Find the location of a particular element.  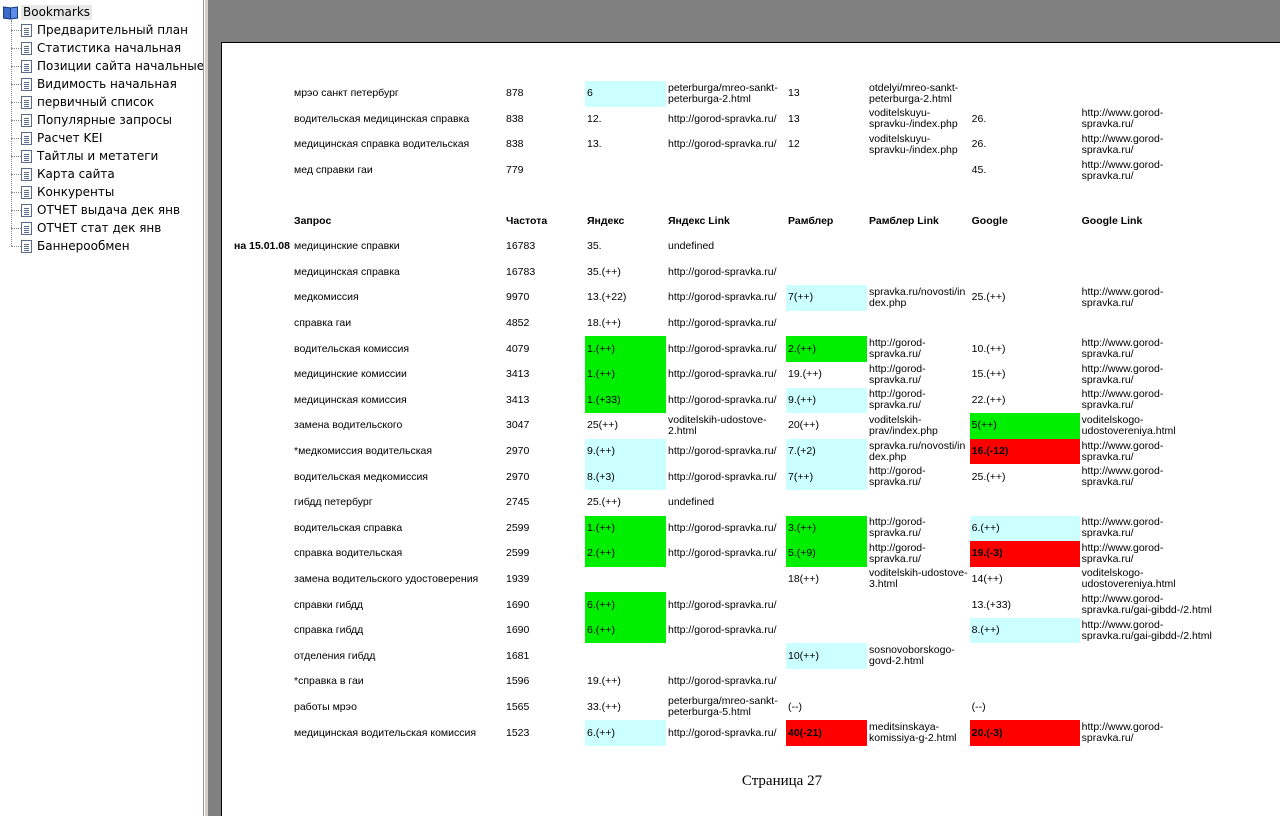

cell-glink: voditelskogo-udostovereniya.html is located at coordinates (1128, 579).